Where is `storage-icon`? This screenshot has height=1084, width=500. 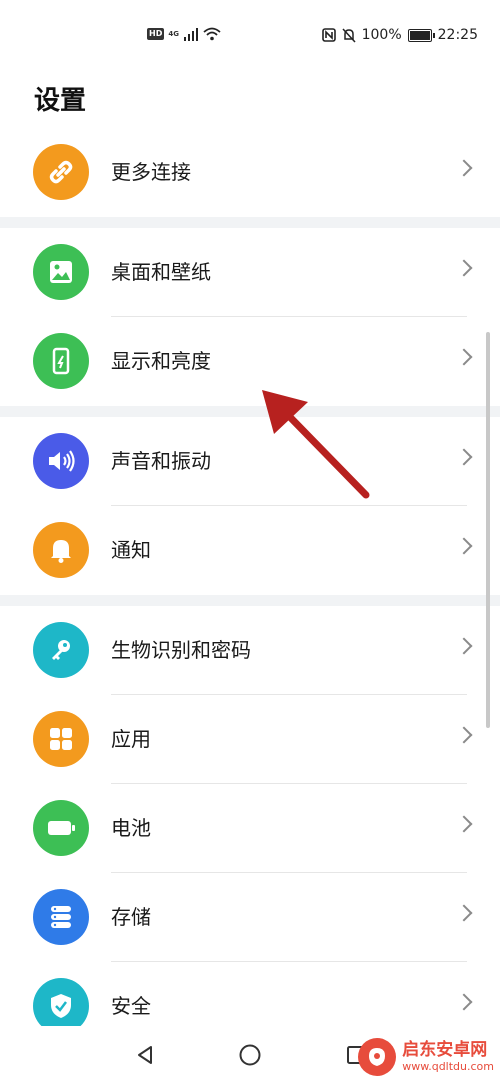 storage-icon is located at coordinates (61, 917).